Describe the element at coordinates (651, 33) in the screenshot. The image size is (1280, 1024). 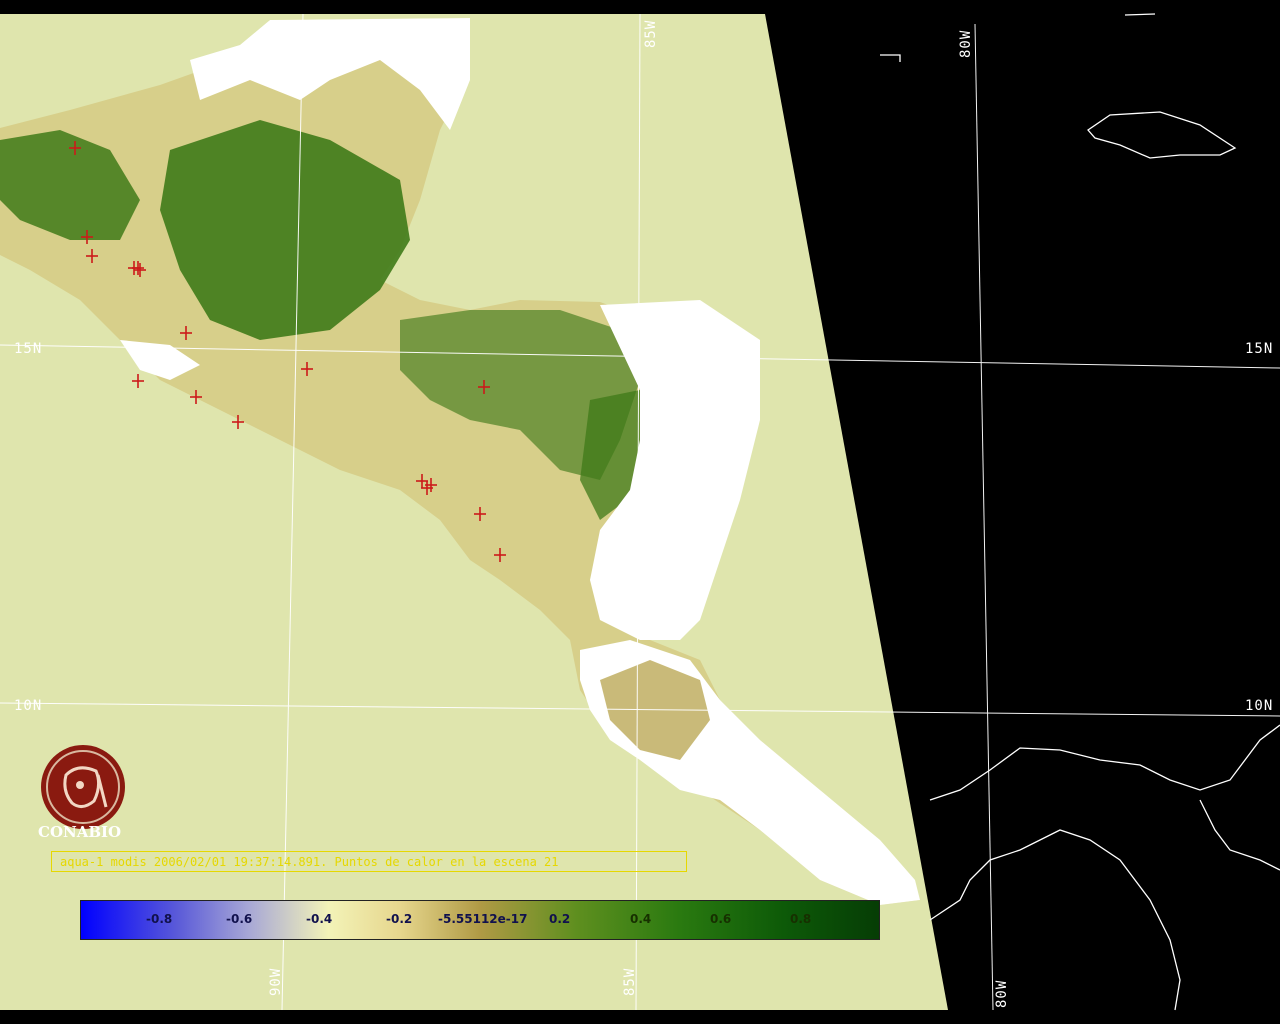
I see `lon-label-85w-top: 85W` at that location.